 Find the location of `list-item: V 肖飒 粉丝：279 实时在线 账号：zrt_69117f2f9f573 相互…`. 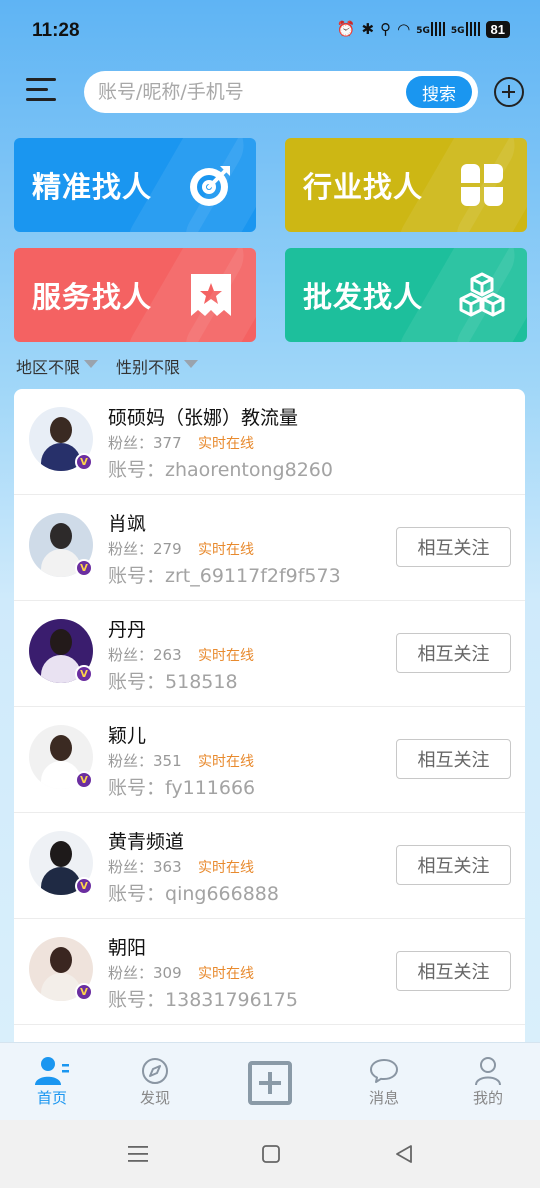

list-item: V 肖飒 粉丝：279 实时在线 账号：zrt_69117f2f9f573 相互… is located at coordinates (269, 548).